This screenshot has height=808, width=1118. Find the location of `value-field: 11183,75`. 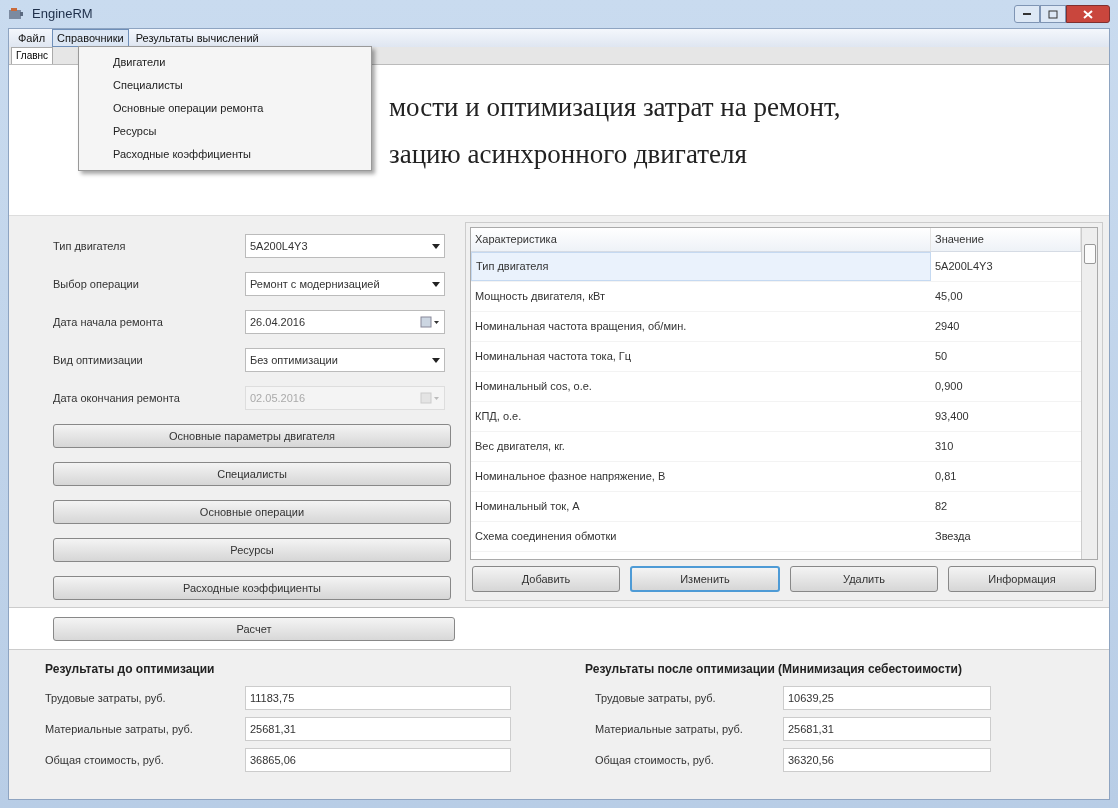

value-field: 11183,75 is located at coordinates (378, 698).